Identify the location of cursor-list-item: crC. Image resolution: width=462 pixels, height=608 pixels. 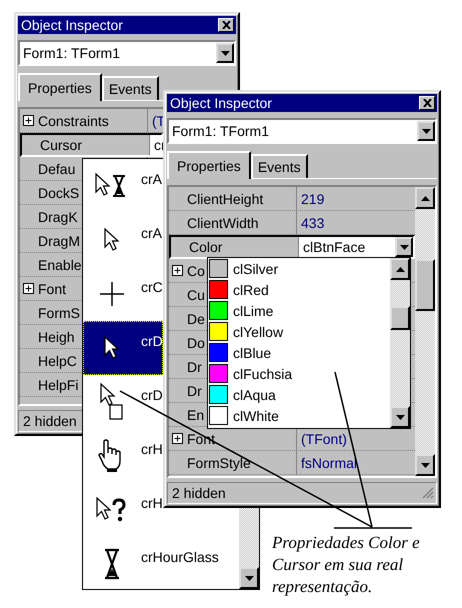
(123, 294).